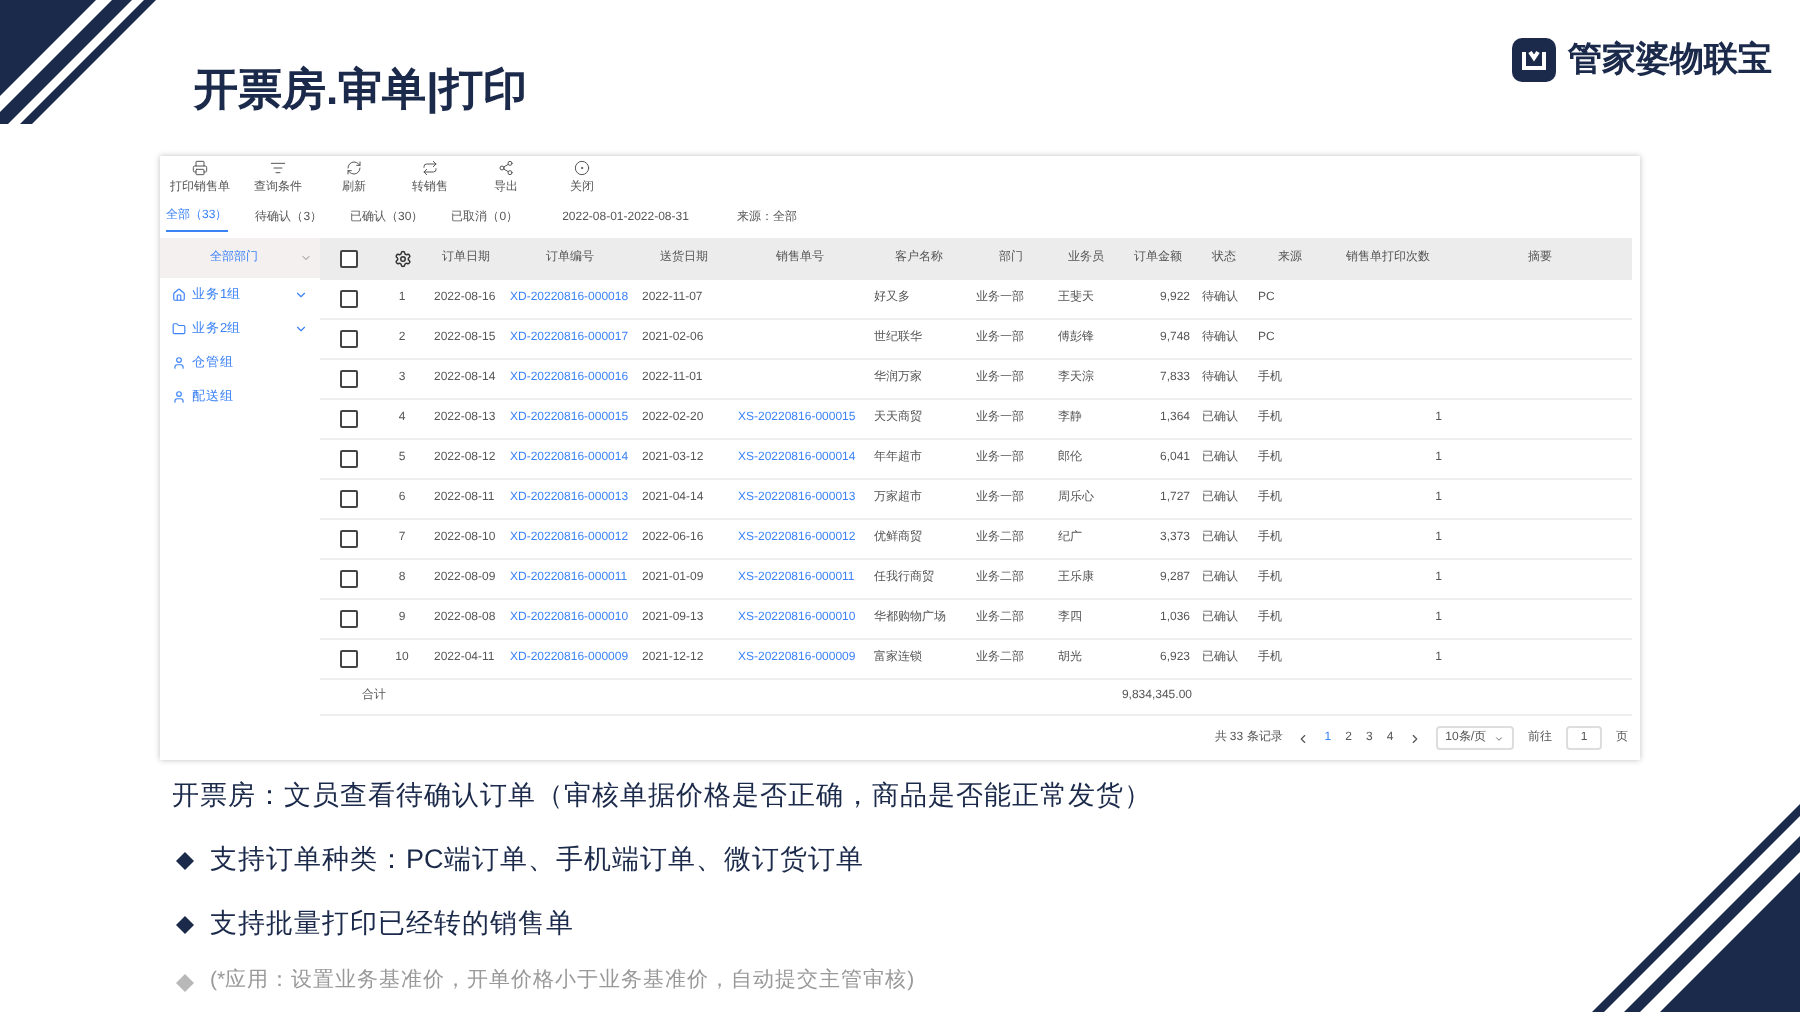  What do you see at coordinates (354, 168) in the screenshot?
I see `refresh-icon` at bounding box center [354, 168].